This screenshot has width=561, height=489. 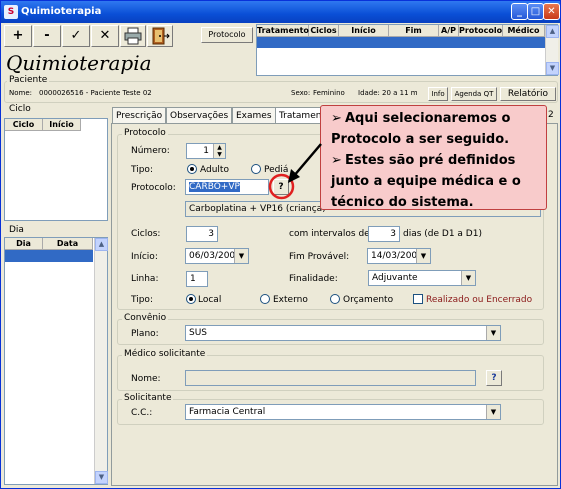 What do you see at coordinates (524, 31) in the screenshot?
I see `grid-header: Médico` at bounding box center [524, 31].